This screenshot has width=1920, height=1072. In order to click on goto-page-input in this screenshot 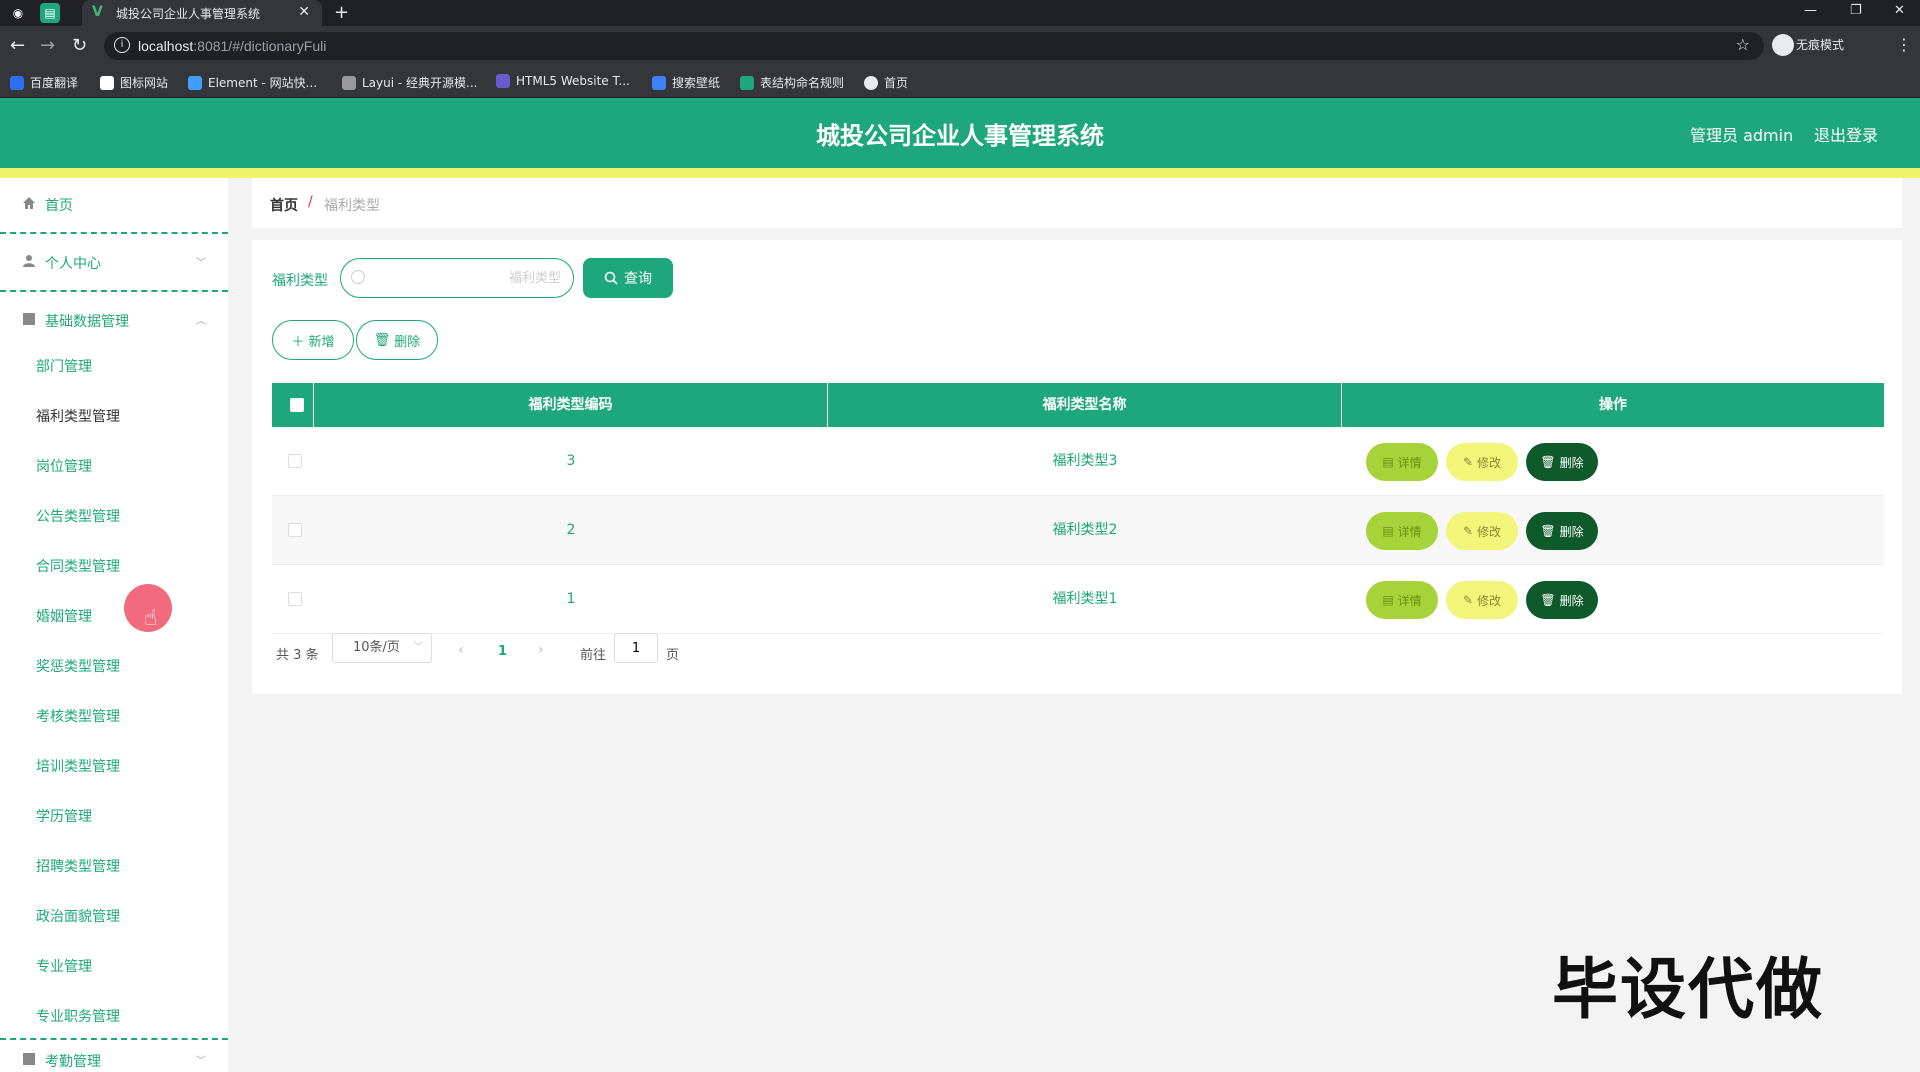, I will do `click(636, 648)`.